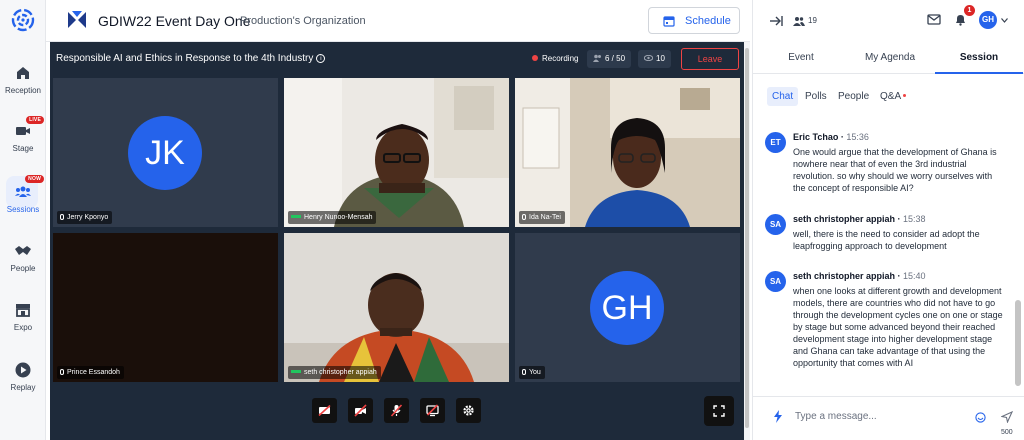  What do you see at coordinates (775, 224) in the screenshot?
I see `message-avatar: SA` at bounding box center [775, 224].